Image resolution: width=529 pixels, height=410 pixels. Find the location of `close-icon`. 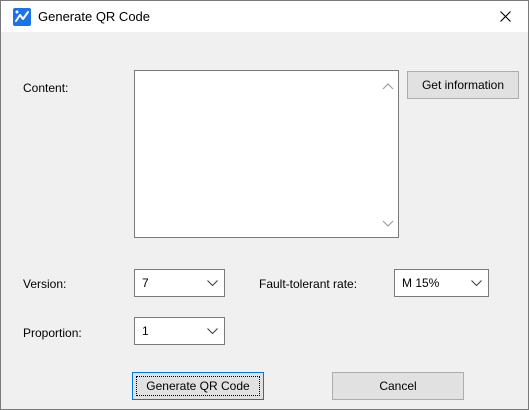

close-icon is located at coordinates (505, 16).